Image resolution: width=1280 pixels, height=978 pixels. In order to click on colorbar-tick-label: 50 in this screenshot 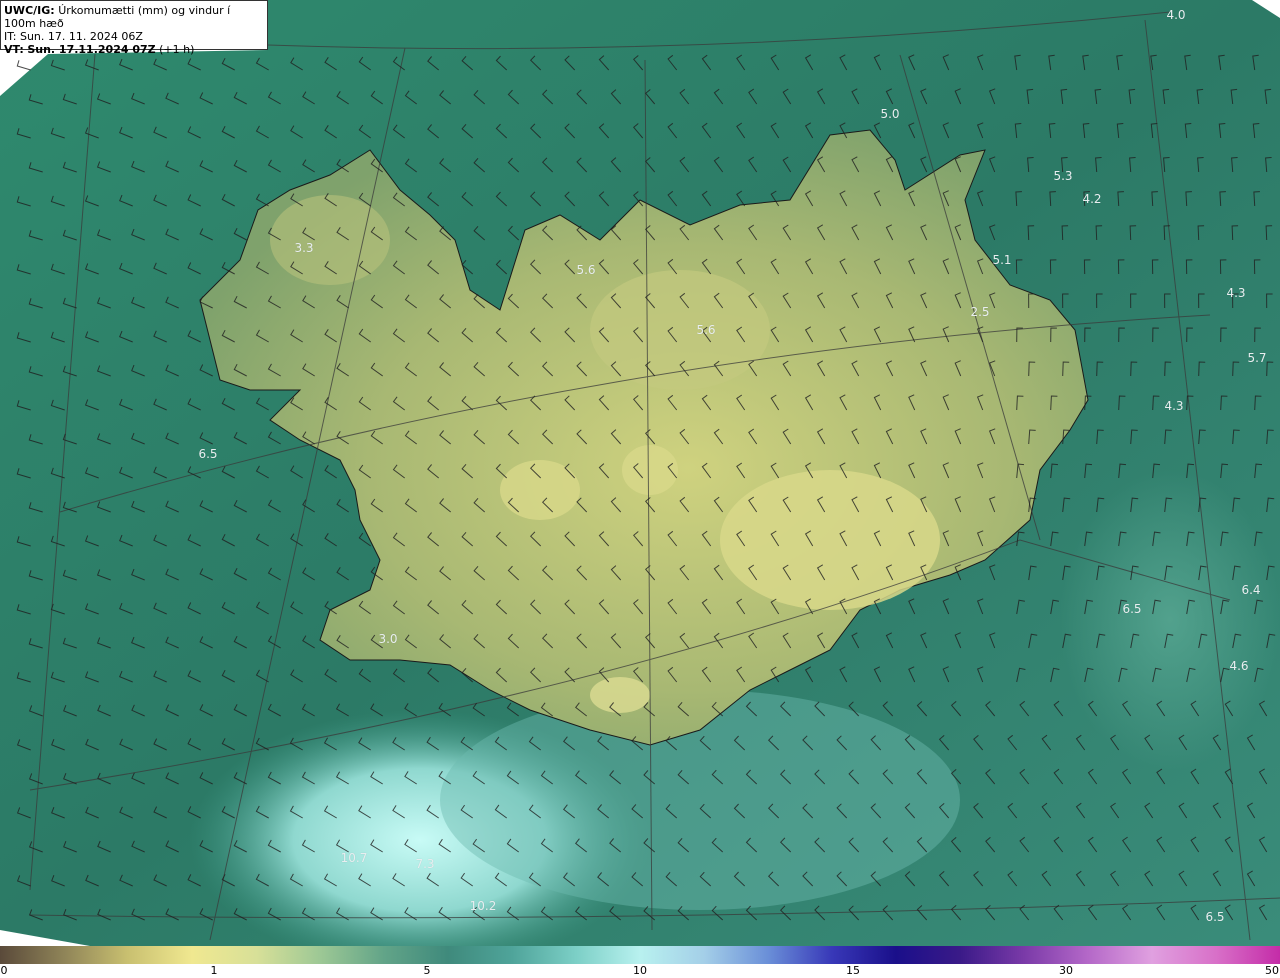, I will do `click(1272, 970)`.